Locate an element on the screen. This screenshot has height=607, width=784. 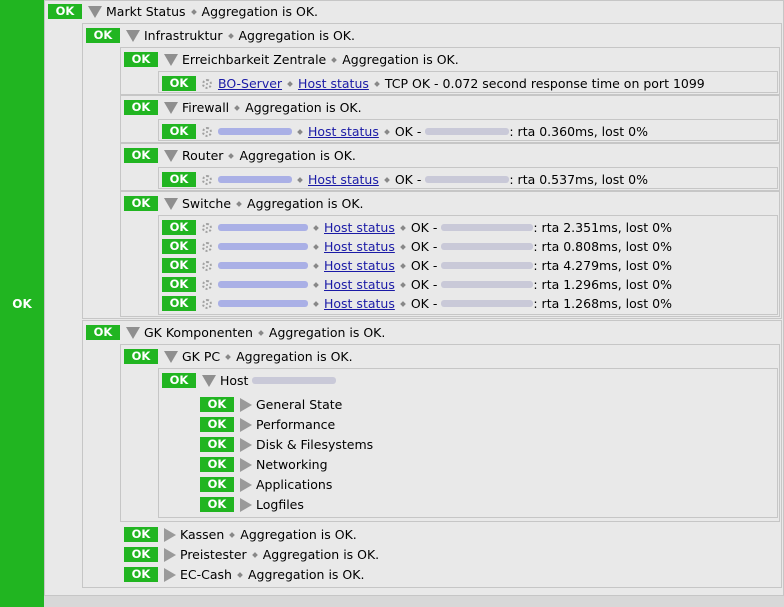
markt-status-row: OK Markt Status Aggregation is OK. is located at coordinates (183, 11).